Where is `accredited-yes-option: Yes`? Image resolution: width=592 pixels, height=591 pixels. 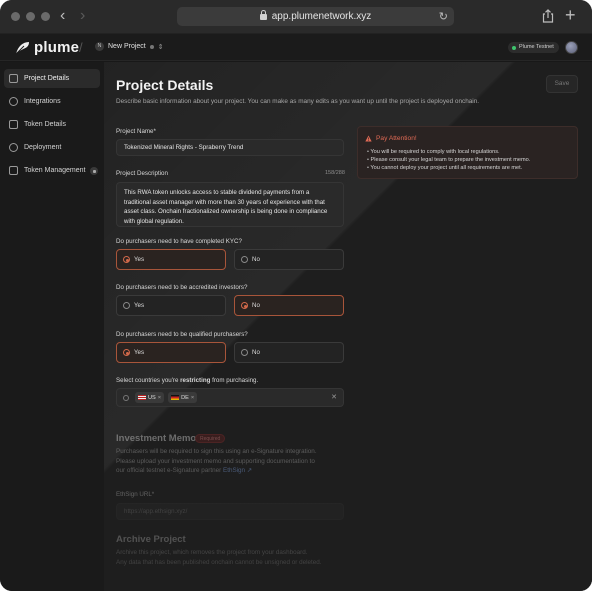 accredited-yes-option: Yes is located at coordinates (171, 305).